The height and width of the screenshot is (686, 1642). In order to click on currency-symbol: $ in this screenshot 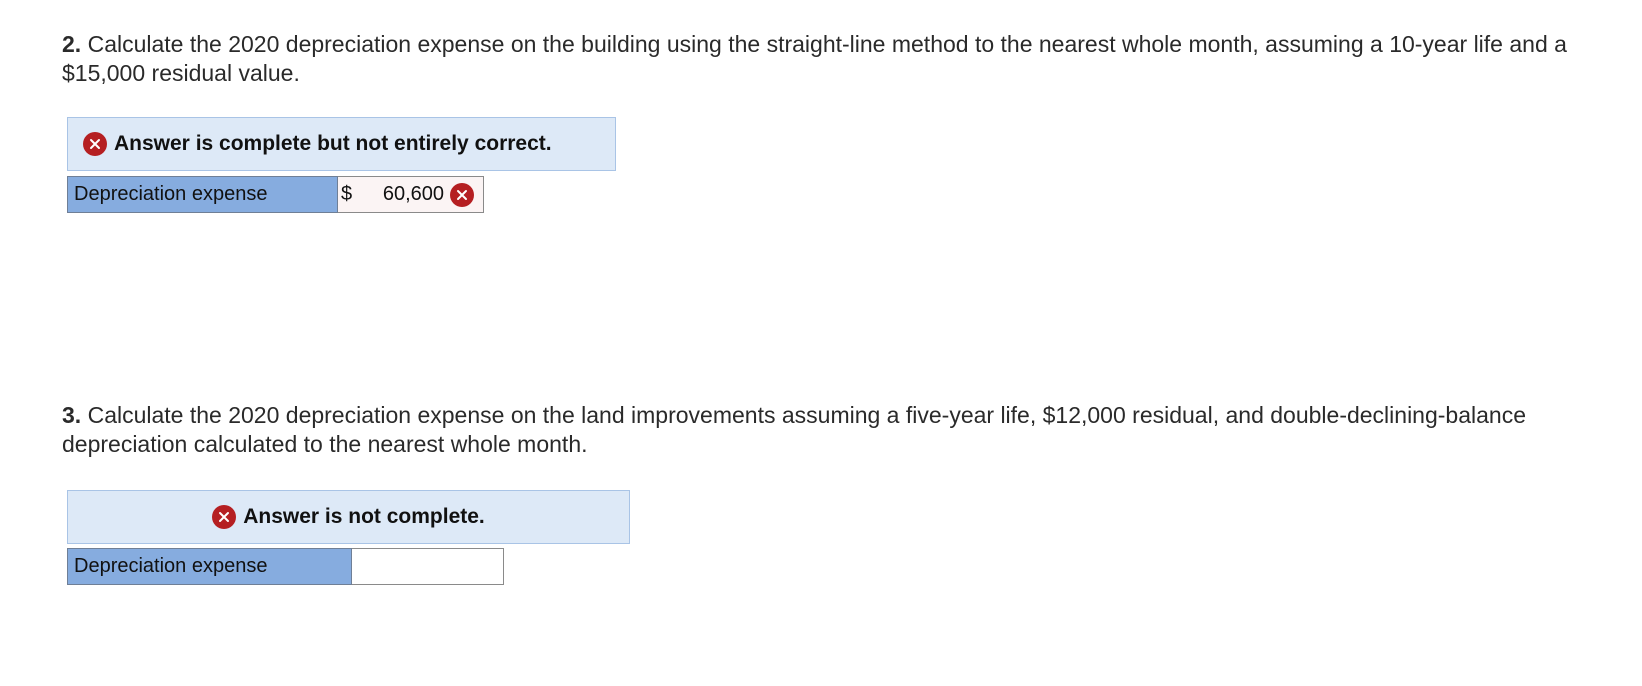, I will do `click(347, 194)`.